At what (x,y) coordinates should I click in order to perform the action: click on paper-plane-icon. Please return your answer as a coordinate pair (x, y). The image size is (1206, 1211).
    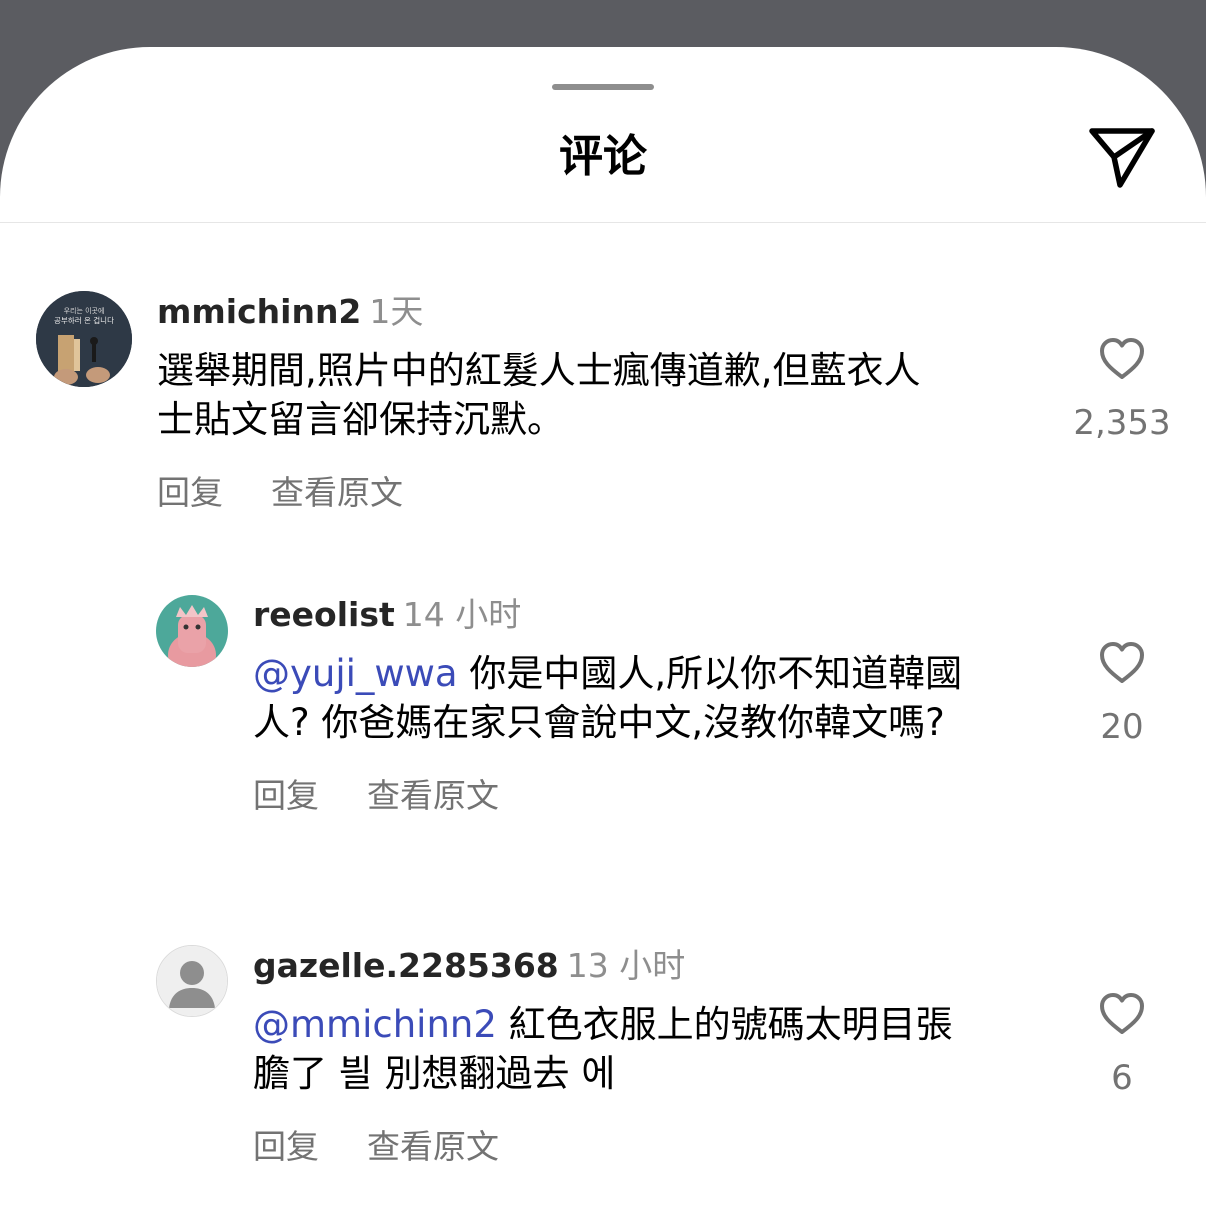
    Looking at the image, I should click on (1122, 158).